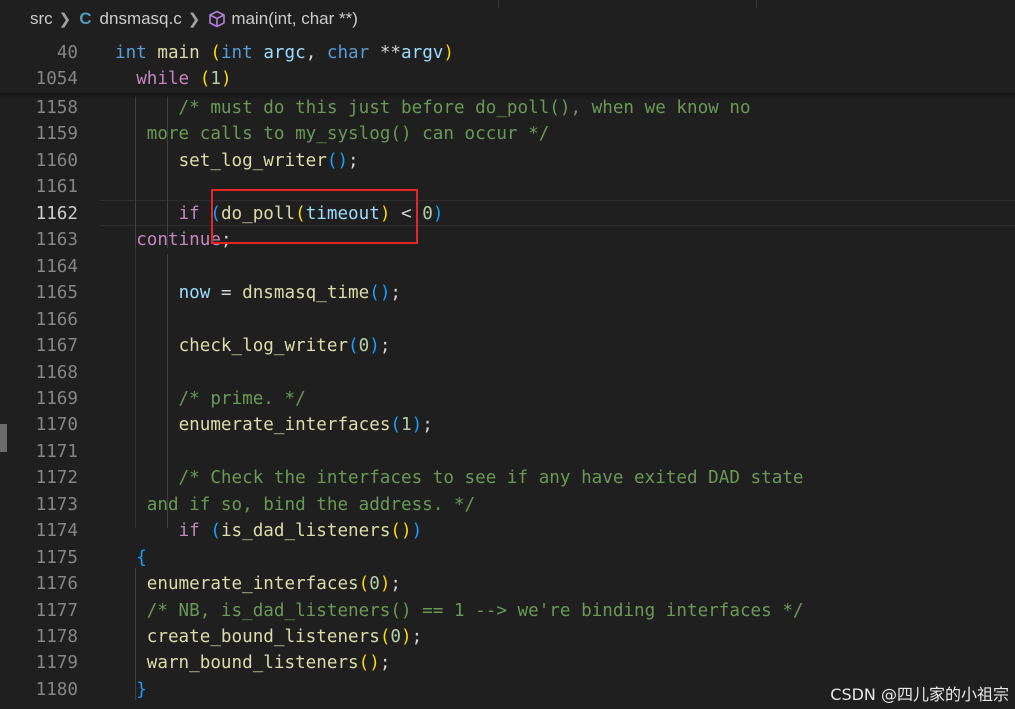 Image resolution: width=1015 pixels, height=709 pixels. I want to click on line-number: 1163, so click(39, 240).